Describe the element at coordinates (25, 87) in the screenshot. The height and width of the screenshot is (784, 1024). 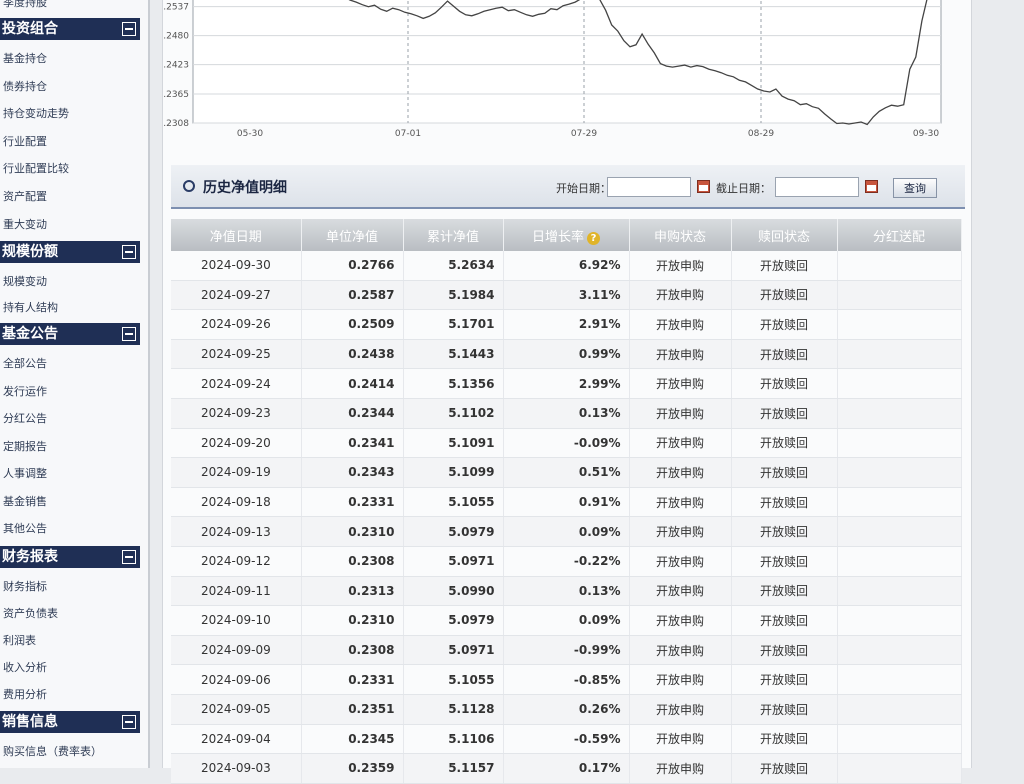
I see `sidebar-item: 债券持仓` at that location.